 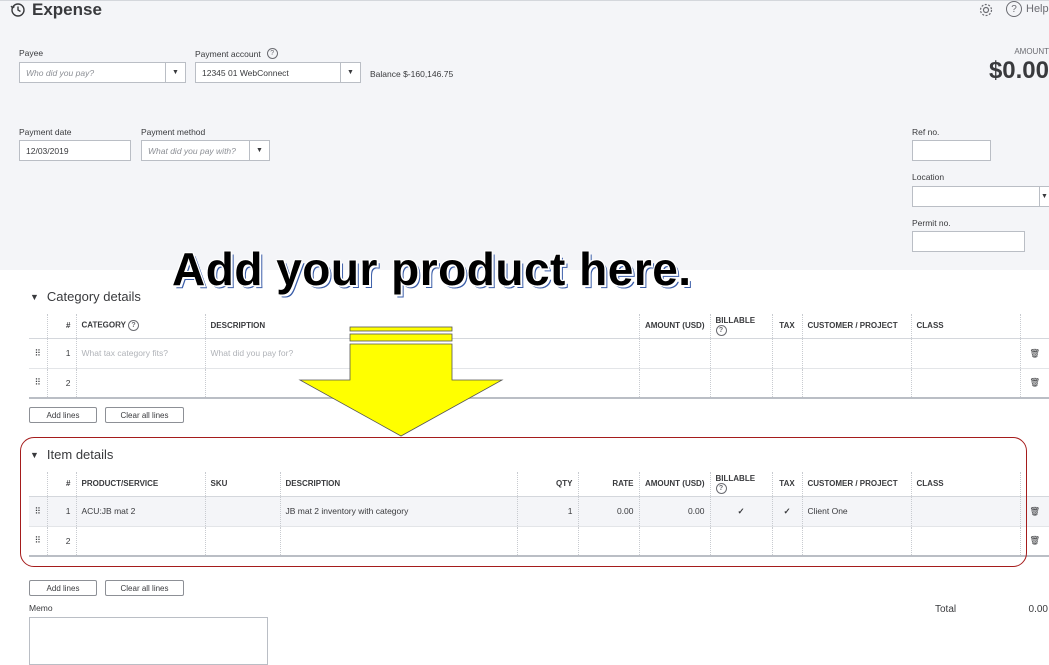 I want to click on payment-account-select: 12345 01 WebConnect, so click(x=268, y=72).